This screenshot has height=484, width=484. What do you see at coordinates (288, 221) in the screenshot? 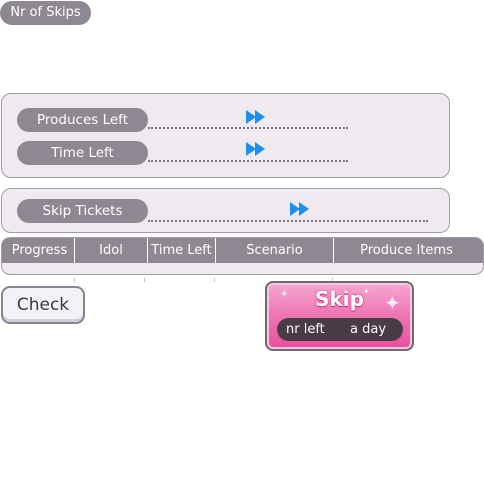
I see `skip-tickets-value-line` at bounding box center [288, 221].